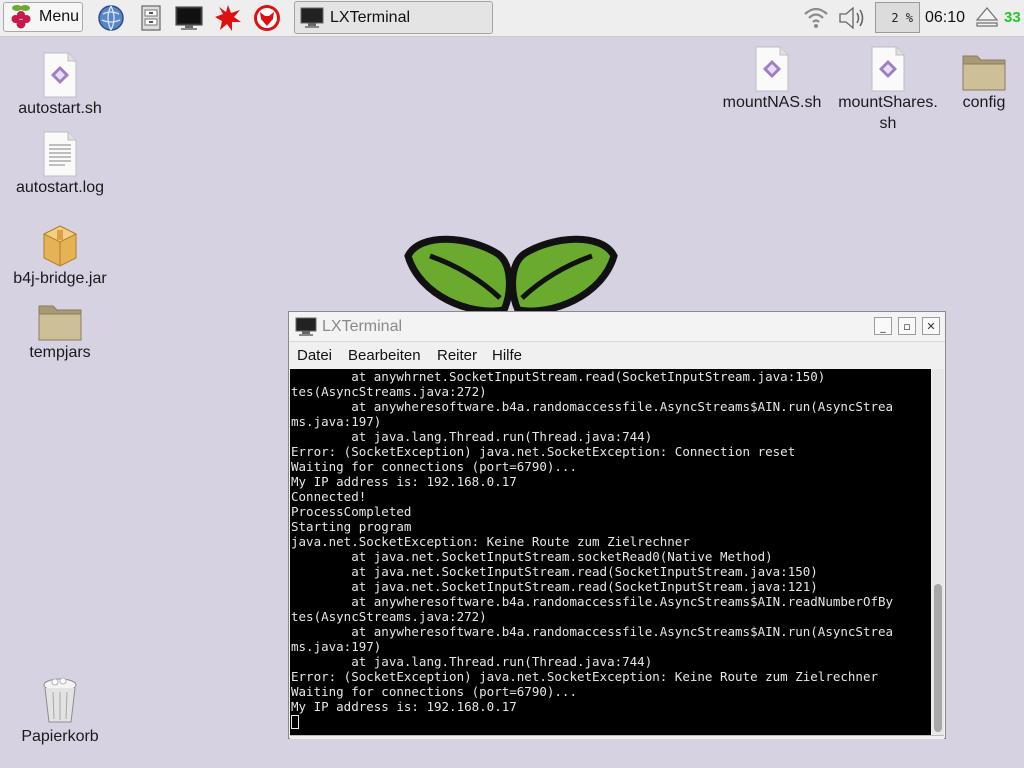 The height and width of the screenshot is (768, 1024). Describe the element at coordinates (772, 102) in the screenshot. I see `icon-label: mountNAS.sh` at that location.